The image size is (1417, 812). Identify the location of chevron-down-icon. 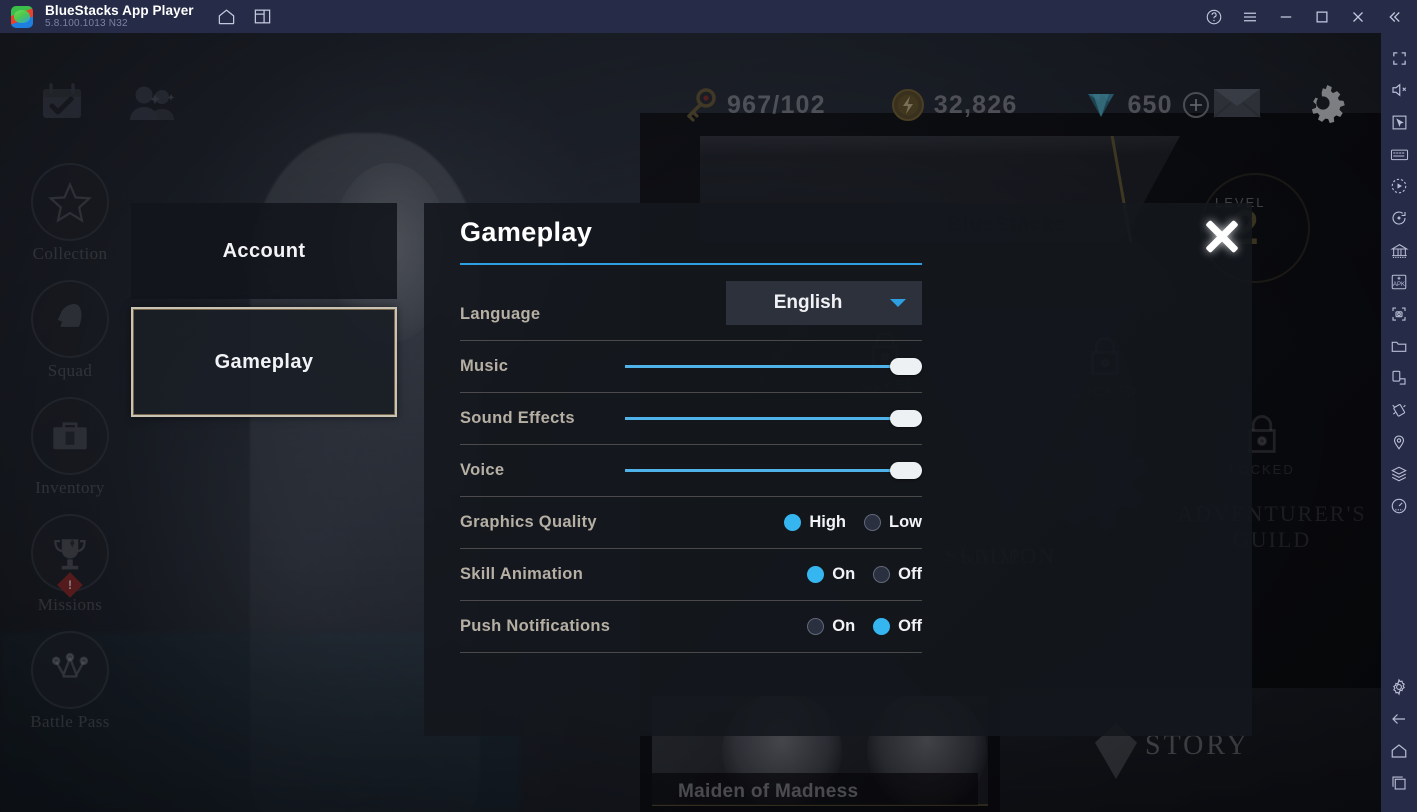
(898, 303).